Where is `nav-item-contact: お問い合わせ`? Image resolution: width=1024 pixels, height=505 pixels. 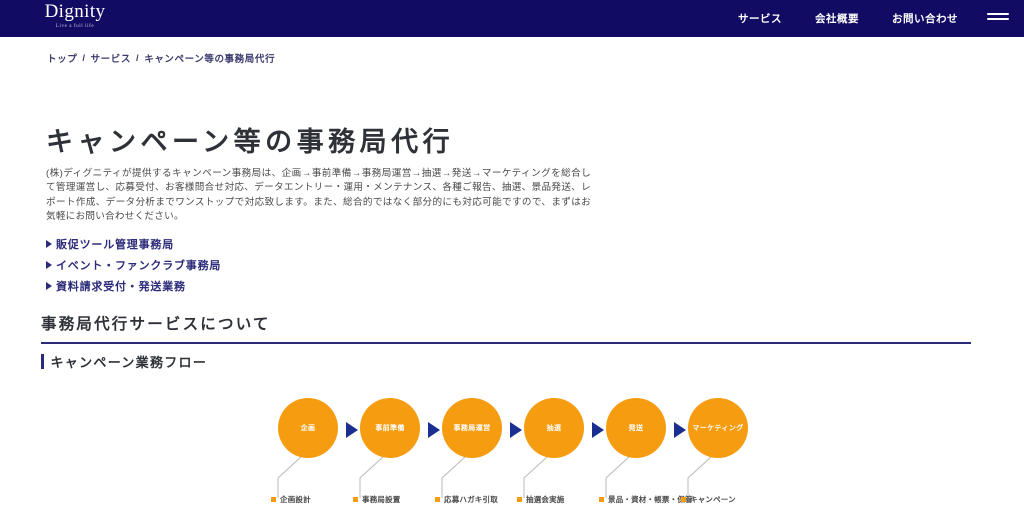
nav-item-contact: お問い合わせ is located at coordinates (925, 18).